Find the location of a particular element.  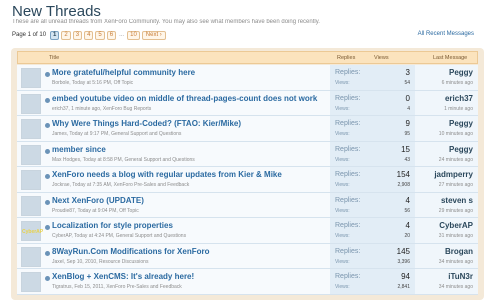

last-poster-link: jadmperry is located at coordinates (453, 174).